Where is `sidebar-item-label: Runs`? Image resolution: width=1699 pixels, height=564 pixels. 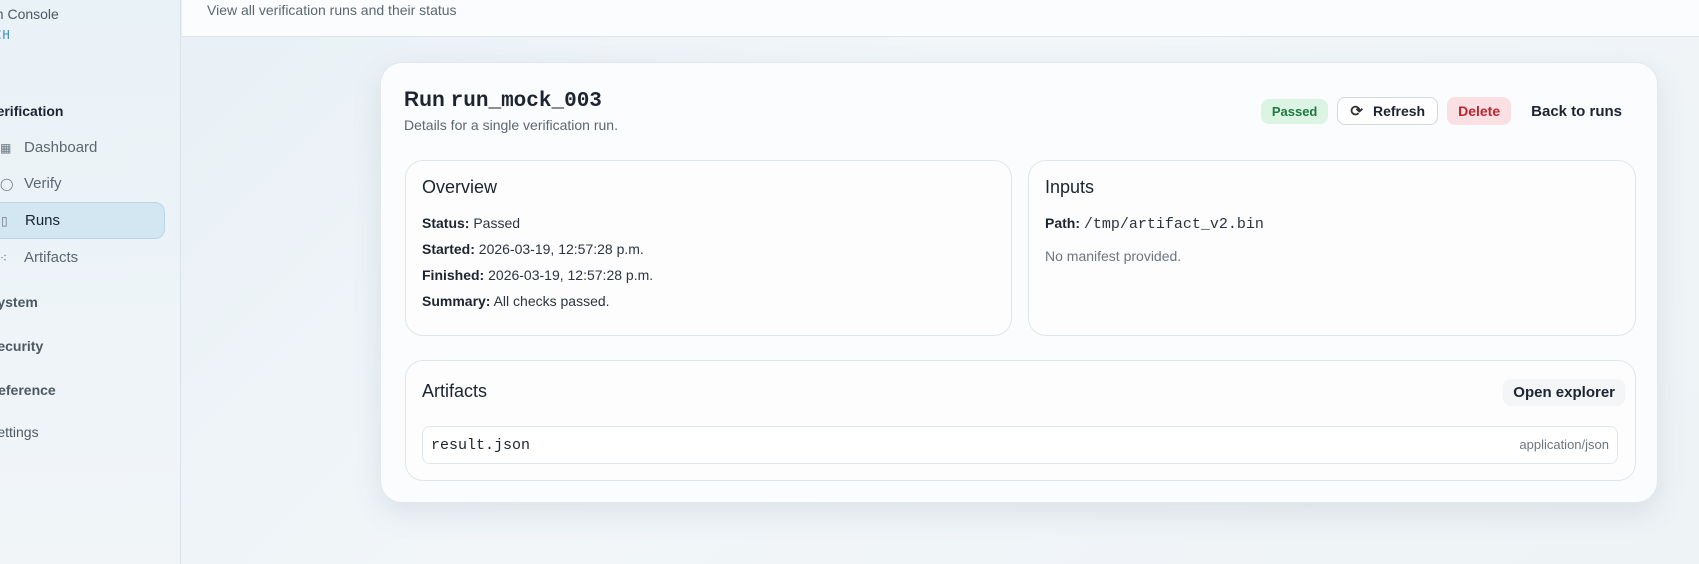
sidebar-item-label: Runs is located at coordinates (43, 220).